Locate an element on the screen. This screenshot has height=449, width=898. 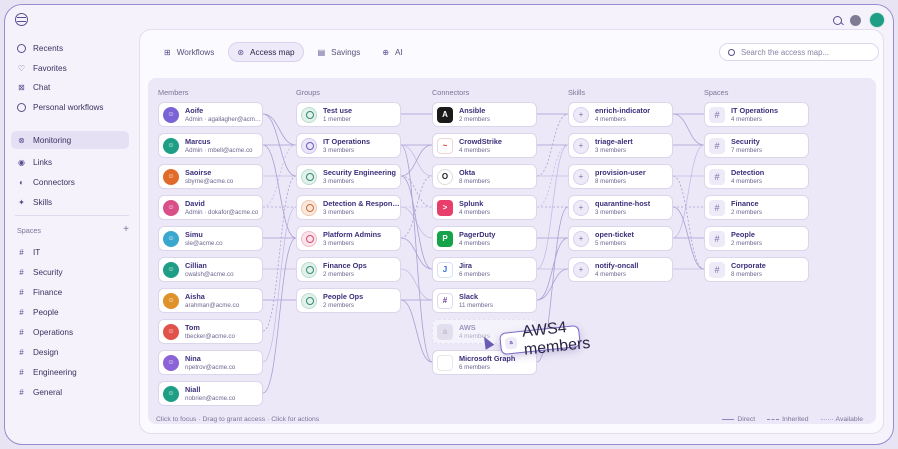
space-item-operations: # Operations is located at coordinates (70, 332).